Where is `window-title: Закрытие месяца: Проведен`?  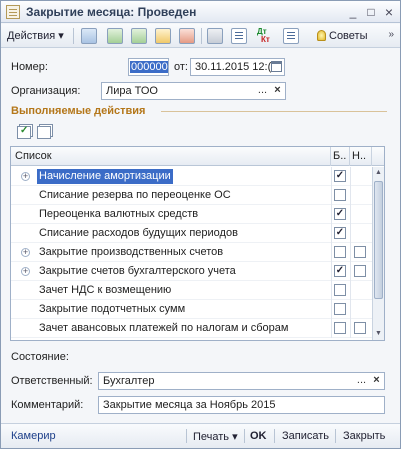 window-title: Закрытие месяца: Проведен is located at coordinates (111, 12).